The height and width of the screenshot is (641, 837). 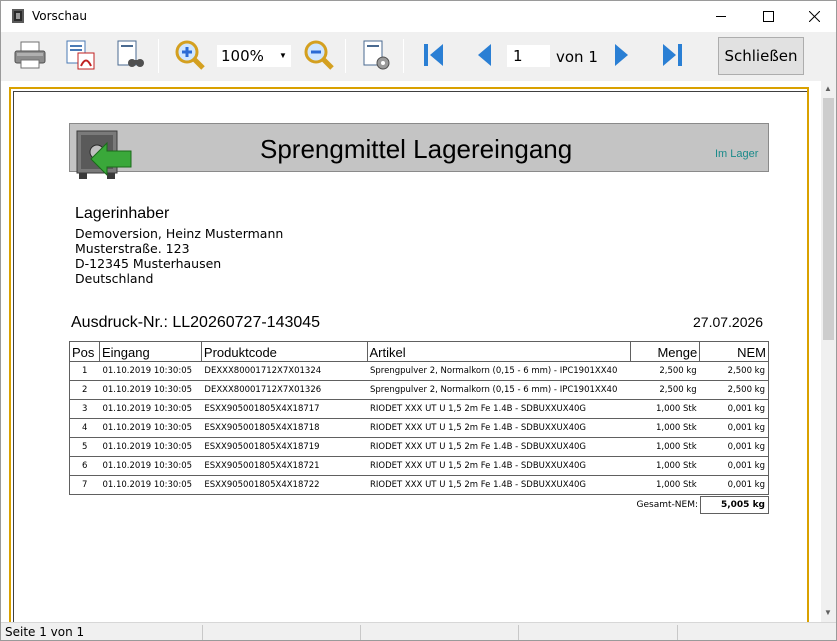 What do you see at coordinates (728, 322) in the screenshot?
I see `print-date: 27.07.2026` at bounding box center [728, 322].